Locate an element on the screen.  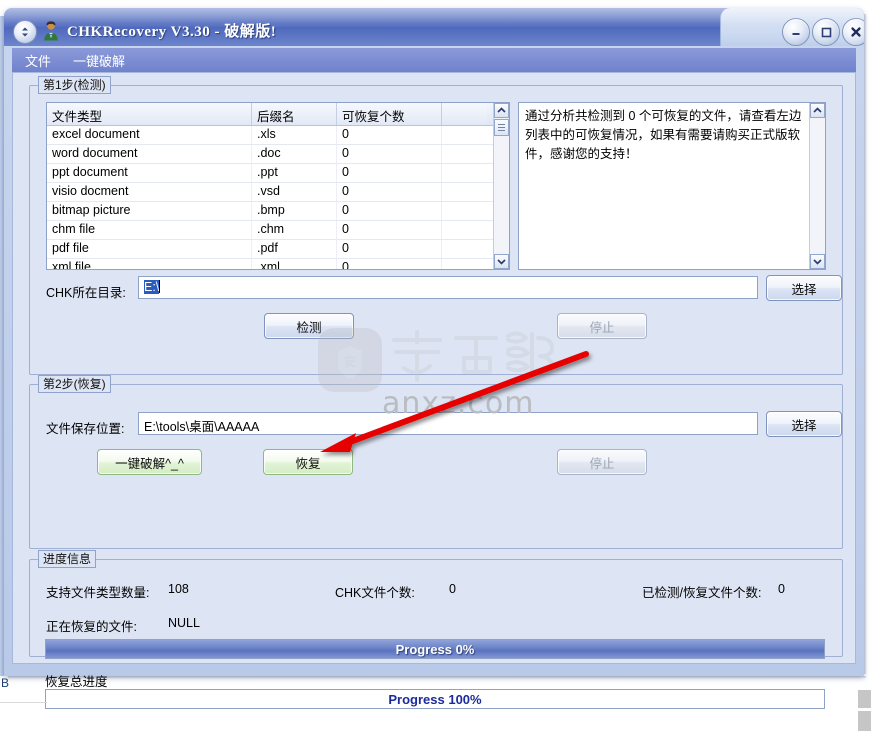
menu-bar: 文件 一键破解 is located at coordinates (434, 60).